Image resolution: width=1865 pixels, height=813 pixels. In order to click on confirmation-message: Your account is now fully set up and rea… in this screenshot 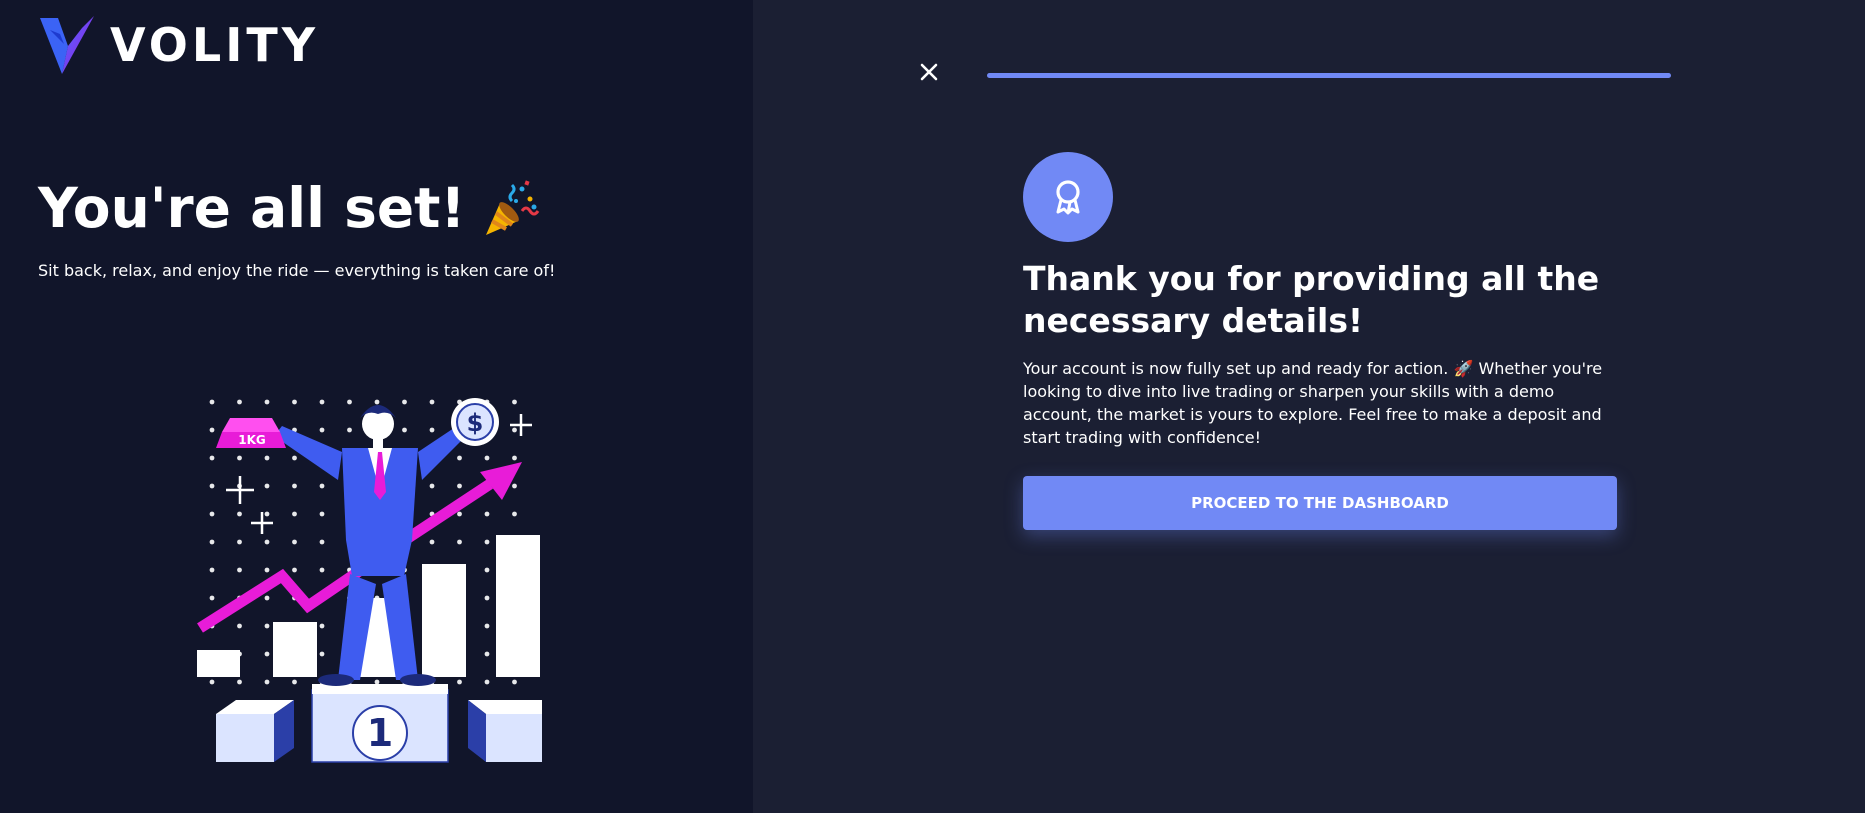, I will do `click(1313, 403)`.